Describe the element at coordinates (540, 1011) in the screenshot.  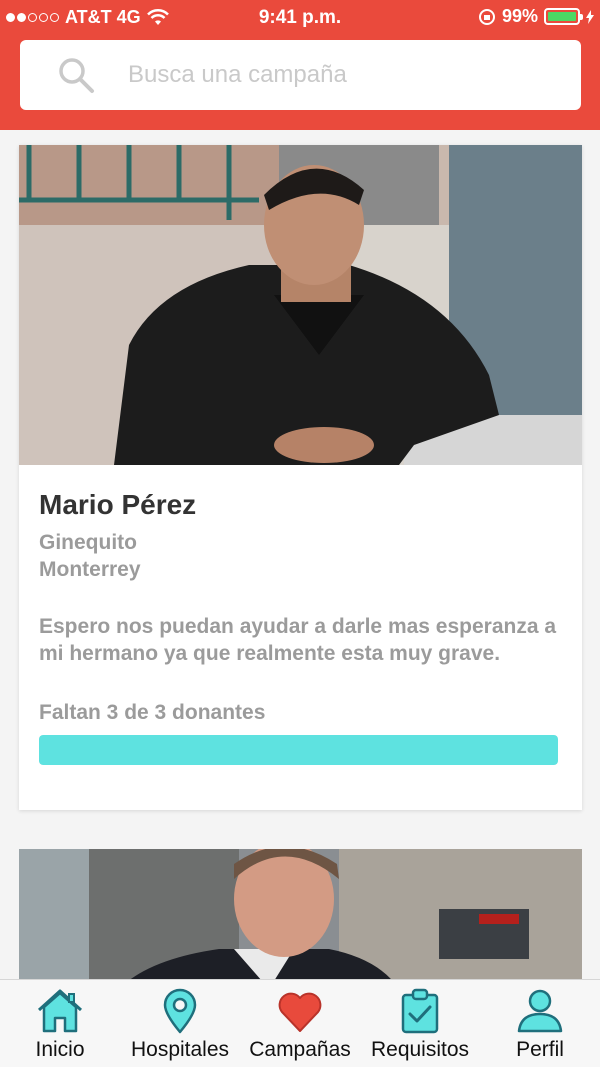
I see `user-icon` at that location.